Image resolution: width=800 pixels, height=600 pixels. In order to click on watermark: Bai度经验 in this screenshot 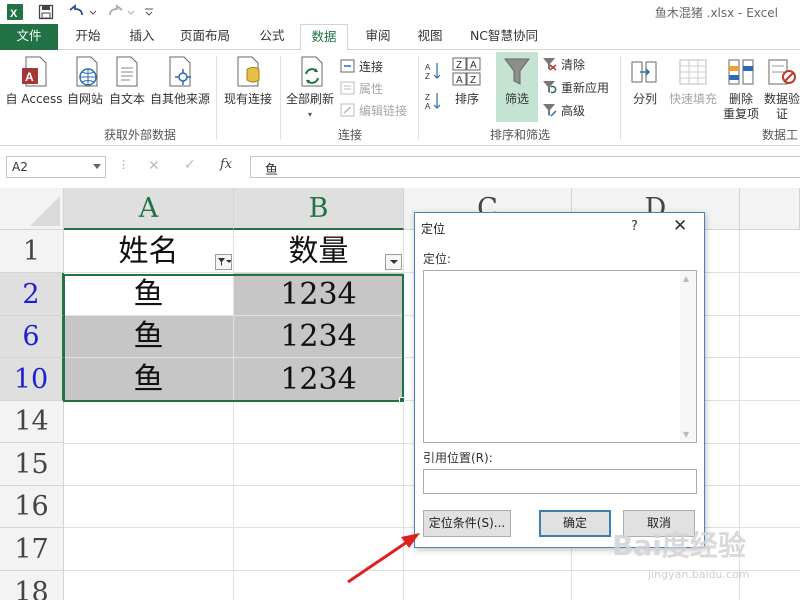, I will do `click(679, 545)`.